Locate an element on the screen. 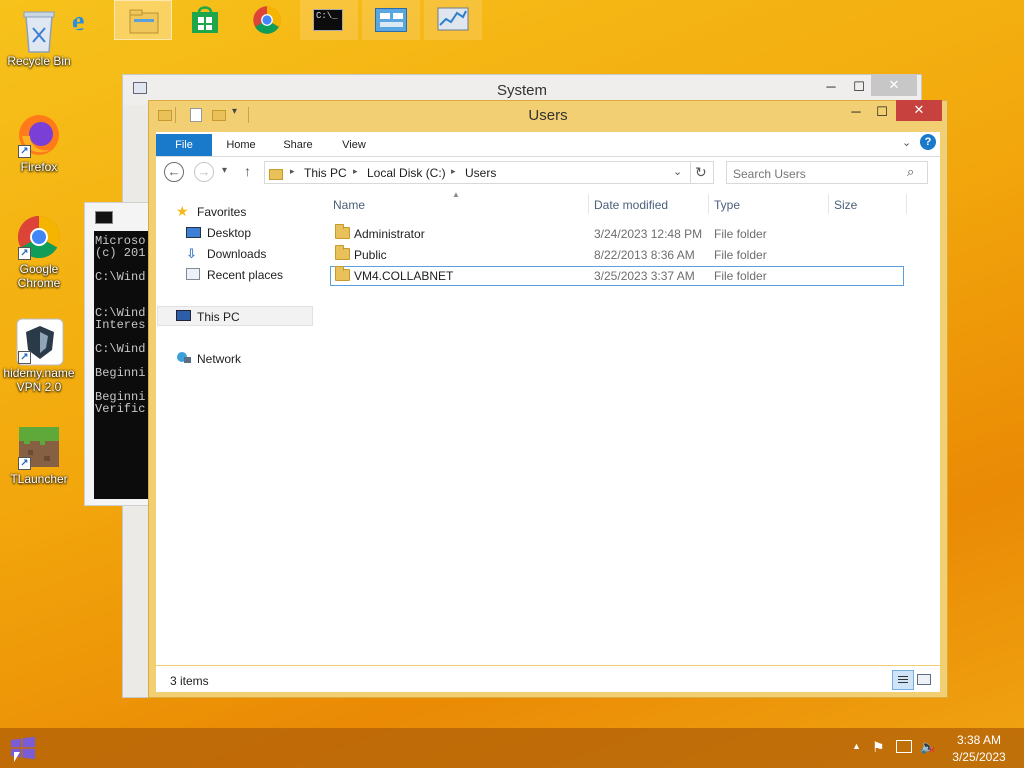 The image size is (1024, 768). column-header-type: Type is located at coordinates (727, 205).